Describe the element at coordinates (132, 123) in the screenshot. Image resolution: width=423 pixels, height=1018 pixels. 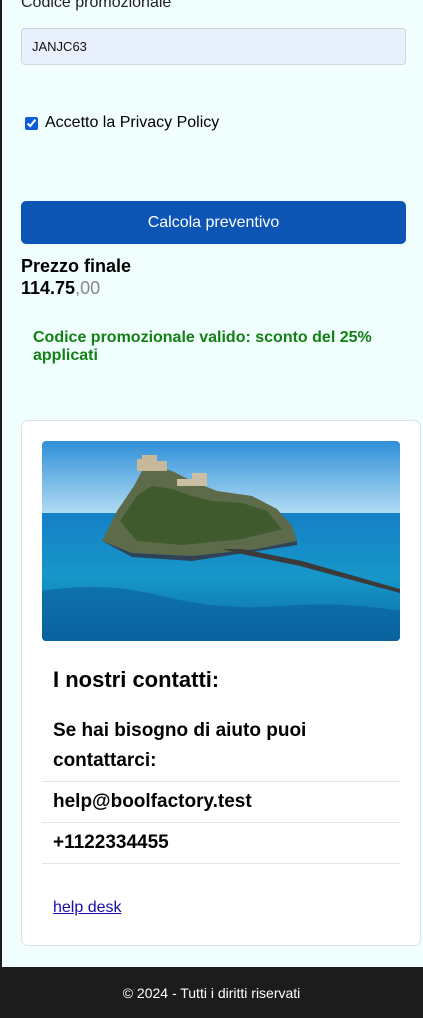
I see `privacy-label: Accetto la Privacy Policy` at that location.